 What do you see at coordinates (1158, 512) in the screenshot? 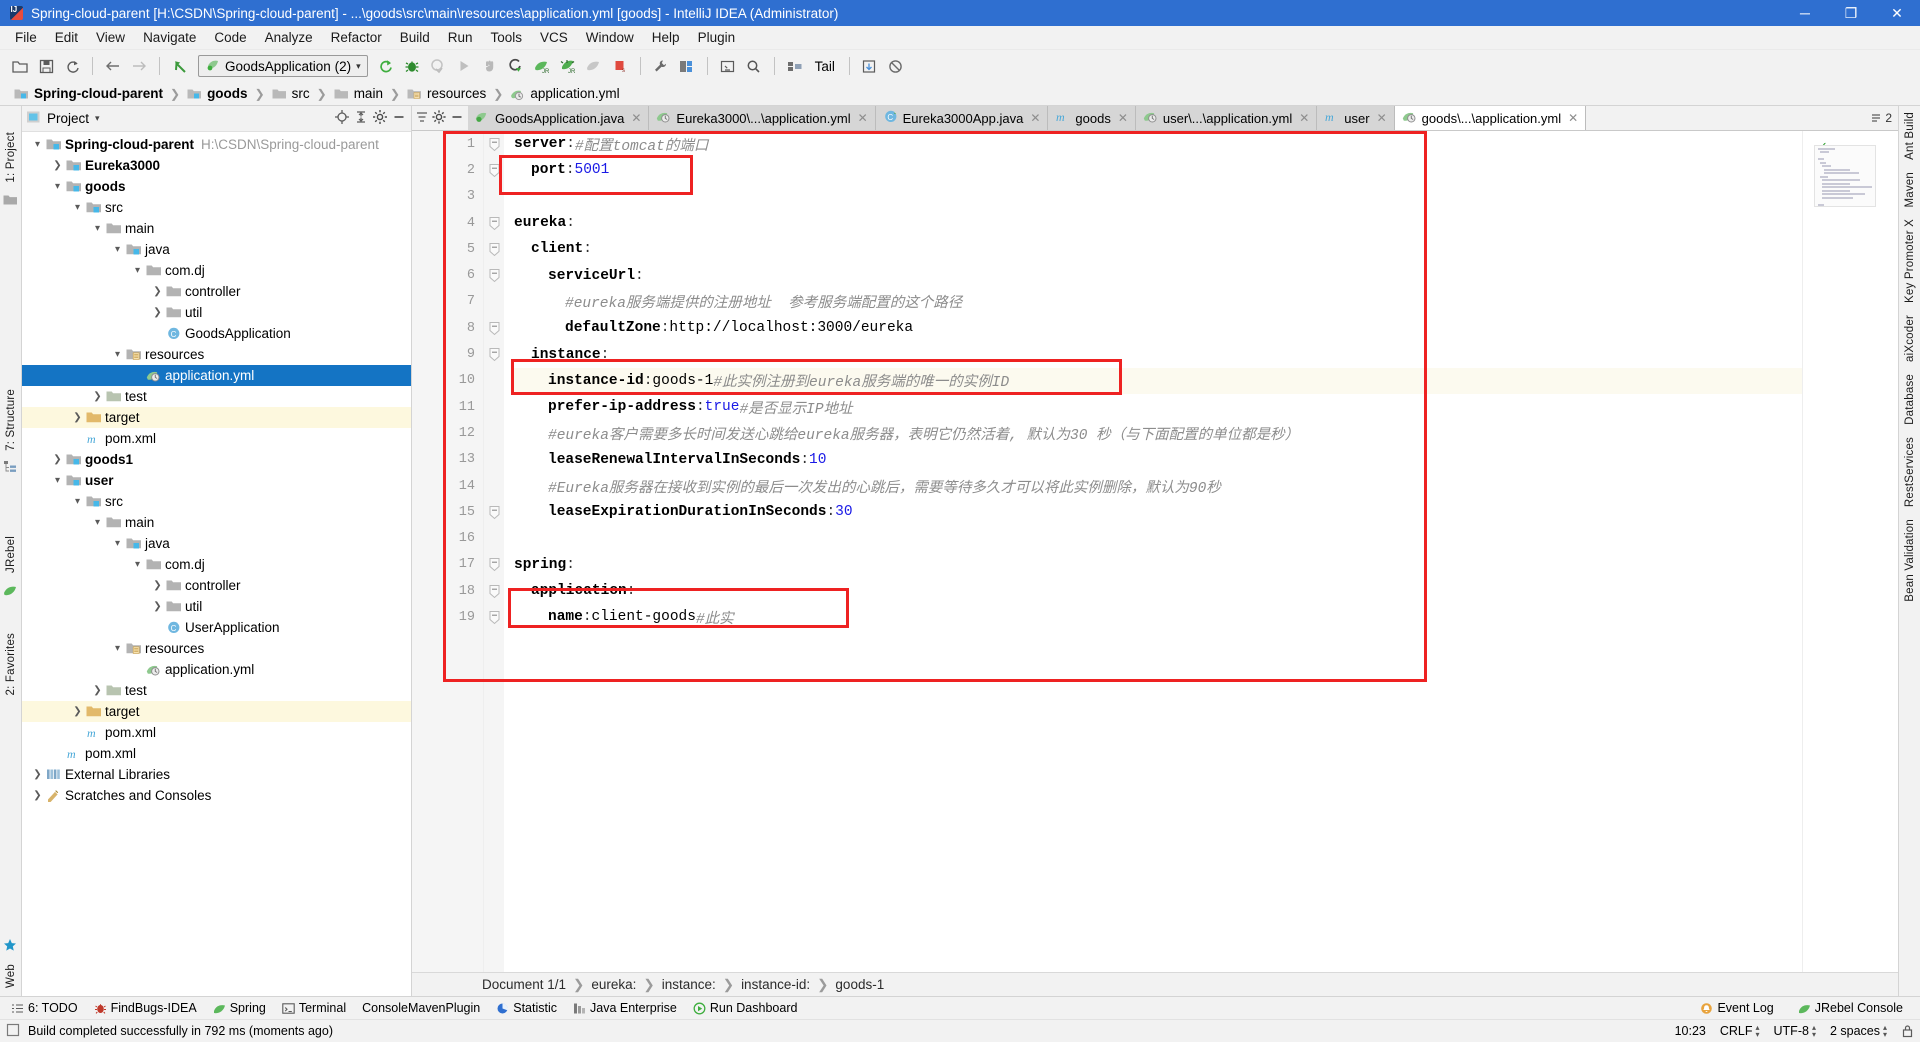
I see `code-line: leaseExpirationDurationInSeconds: 30` at bounding box center [1158, 512].